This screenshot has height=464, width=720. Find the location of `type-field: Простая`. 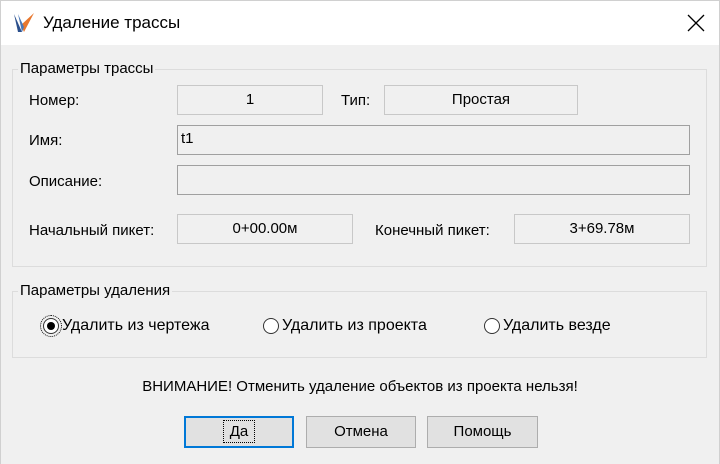

type-field: Простая is located at coordinates (481, 100).